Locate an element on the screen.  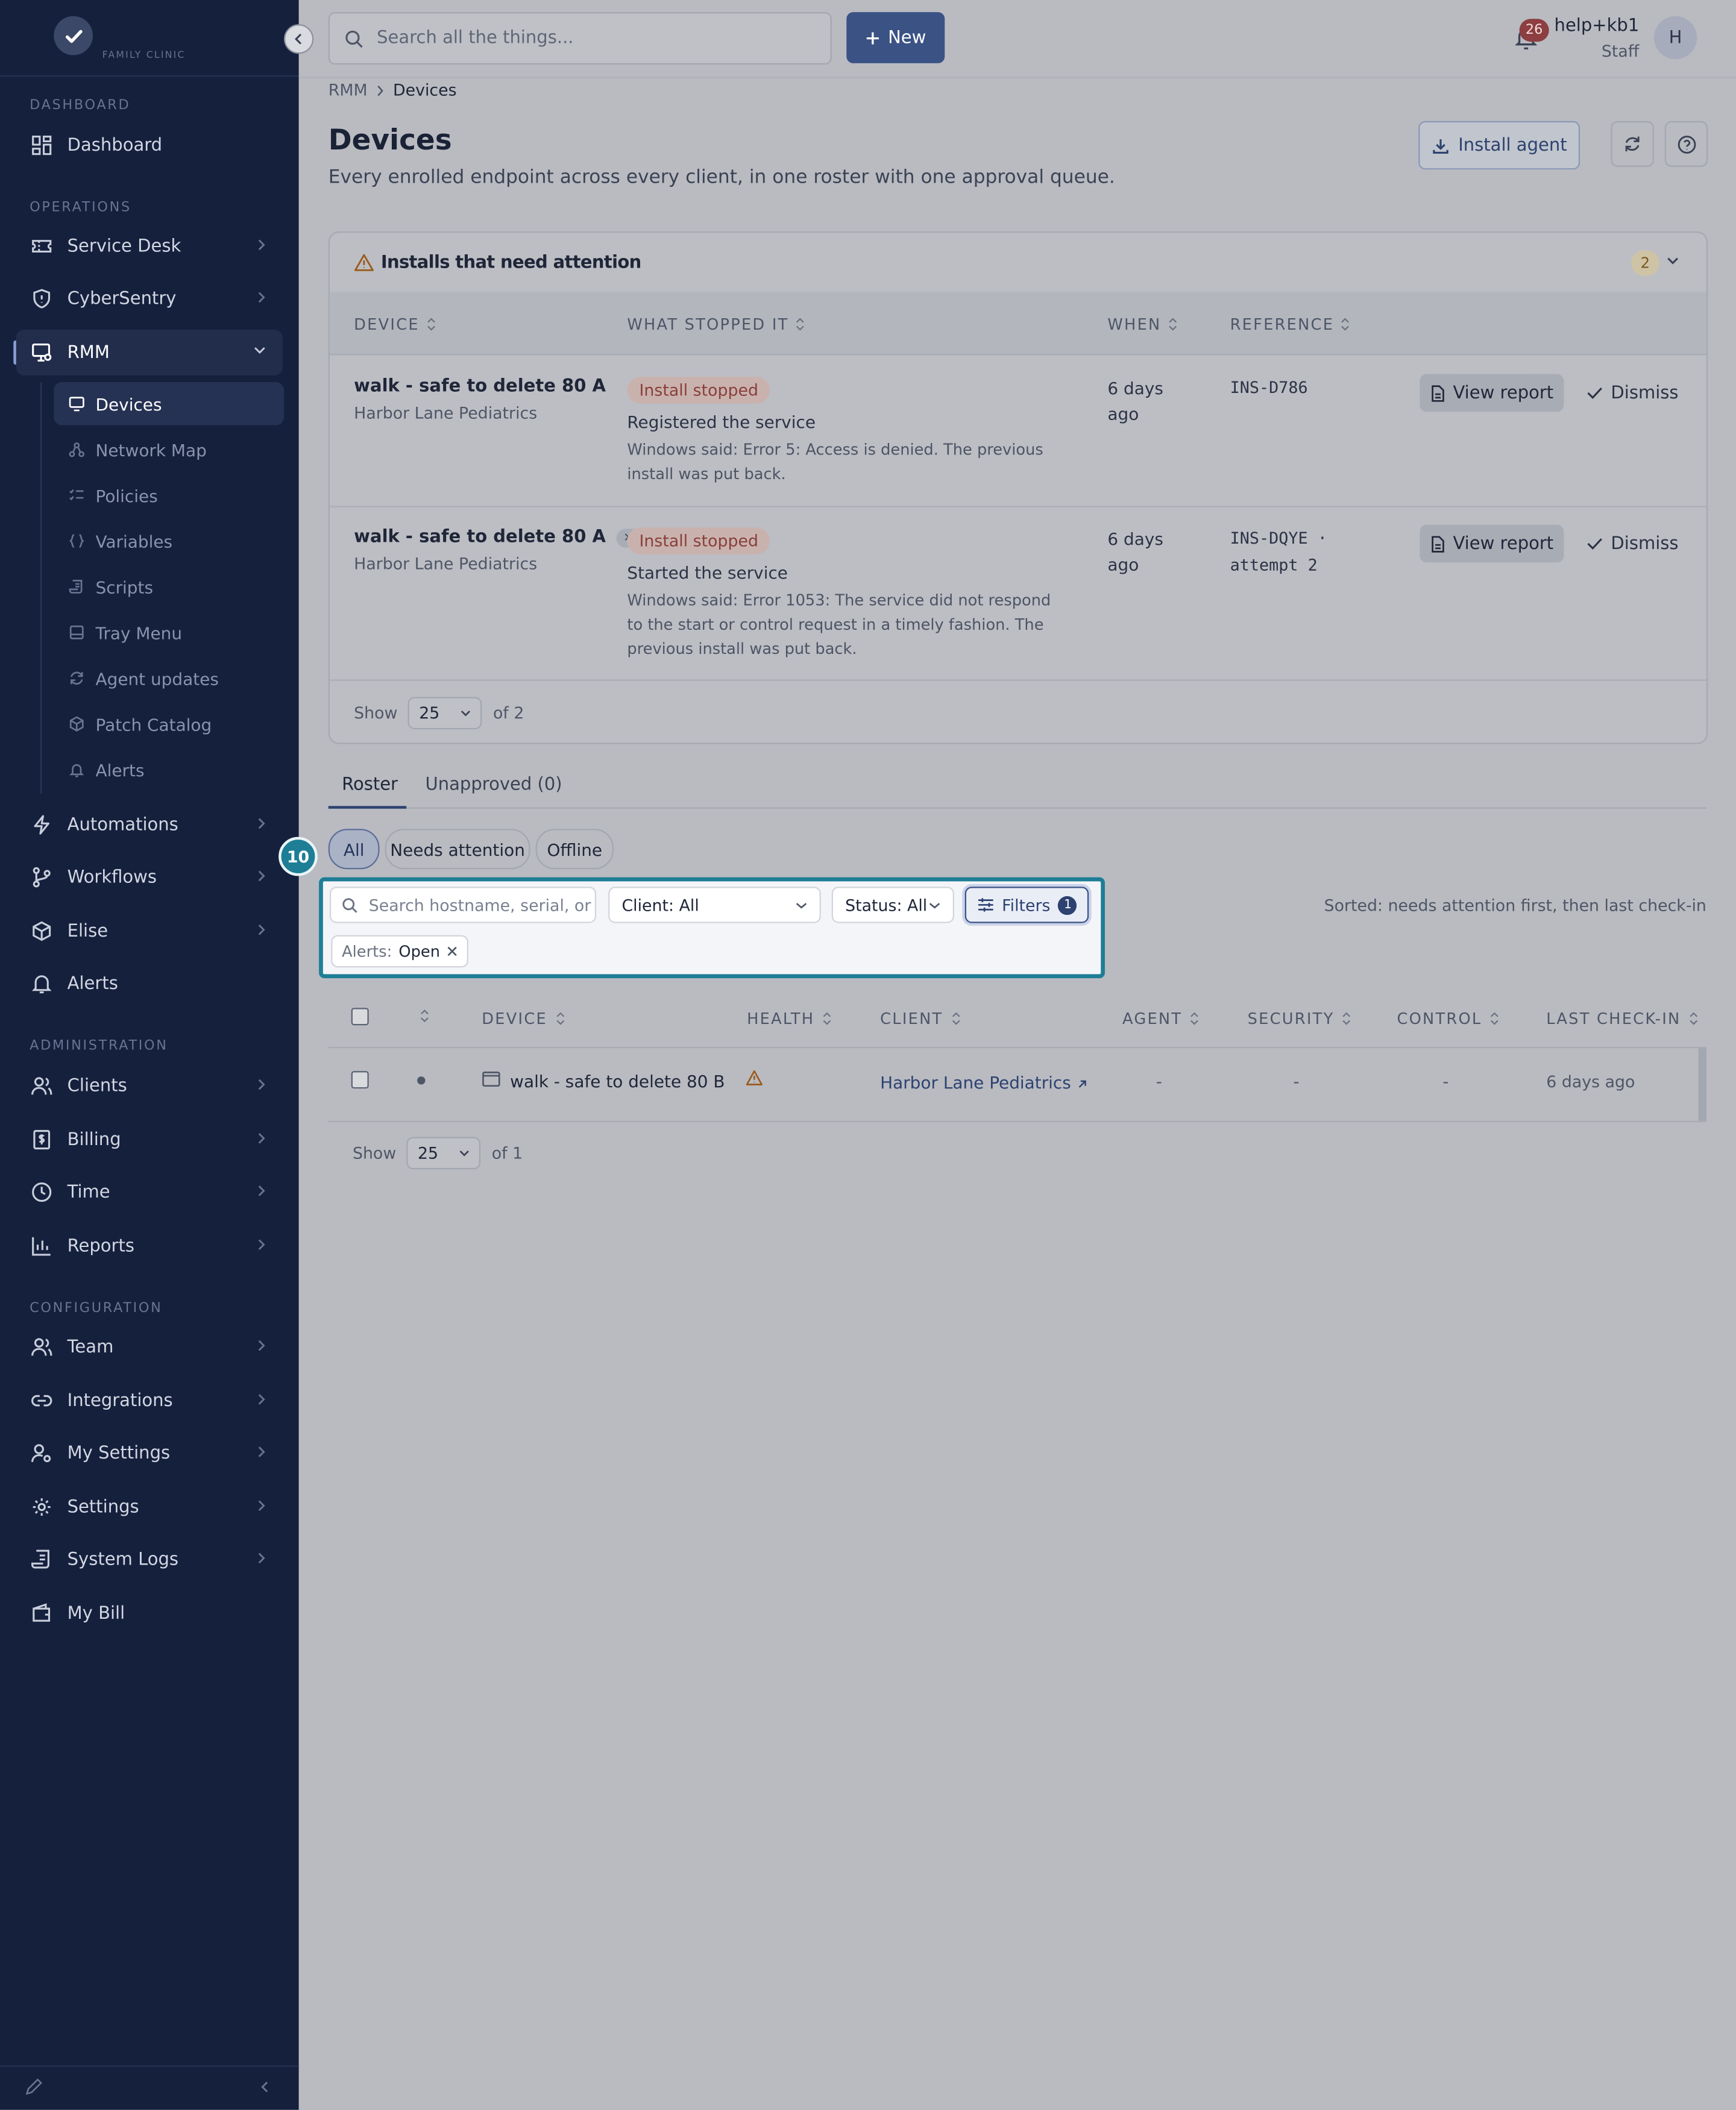
sidebar-subitem-patch-catalog: Patch Catalog is located at coordinates (169, 723).